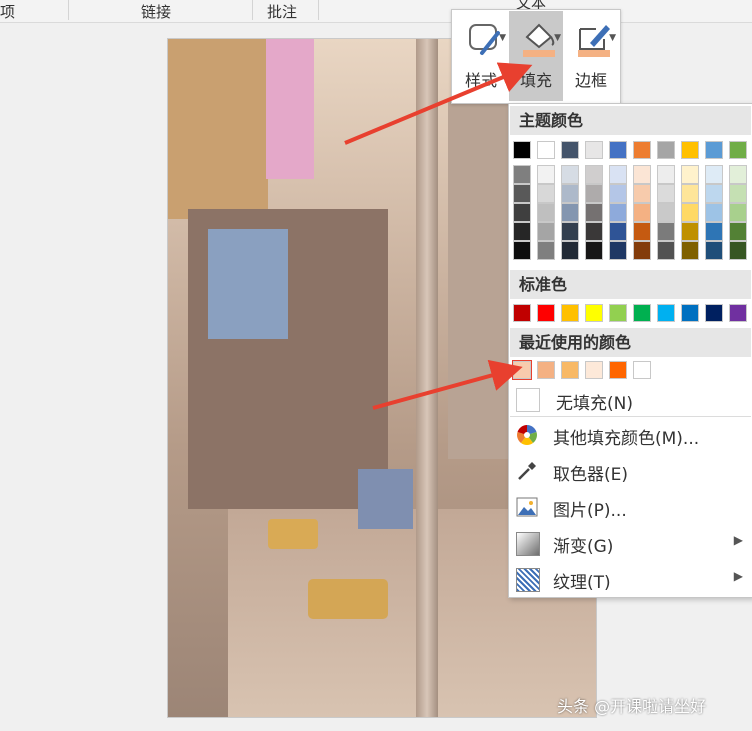 The image size is (752, 731). What do you see at coordinates (156, 11) in the screenshot?
I see `ribbon-item-link: 链接` at bounding box center [156, 11].